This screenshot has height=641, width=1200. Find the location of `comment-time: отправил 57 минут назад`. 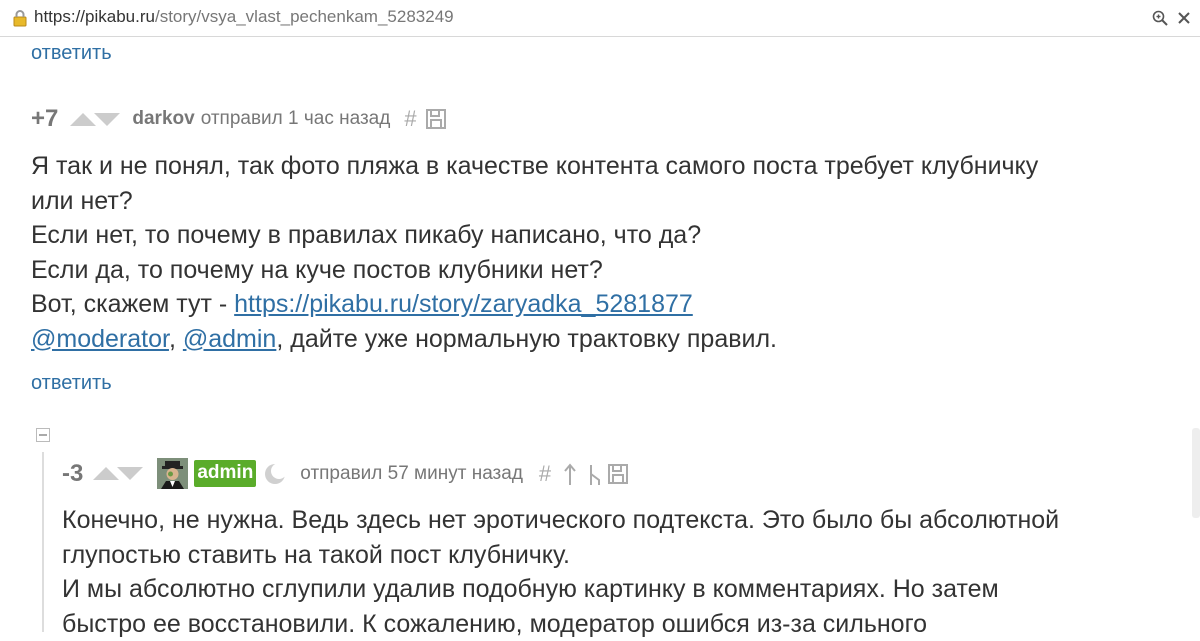

comment-time: отправил 57 минут назад is located at coordinates (411, 474).